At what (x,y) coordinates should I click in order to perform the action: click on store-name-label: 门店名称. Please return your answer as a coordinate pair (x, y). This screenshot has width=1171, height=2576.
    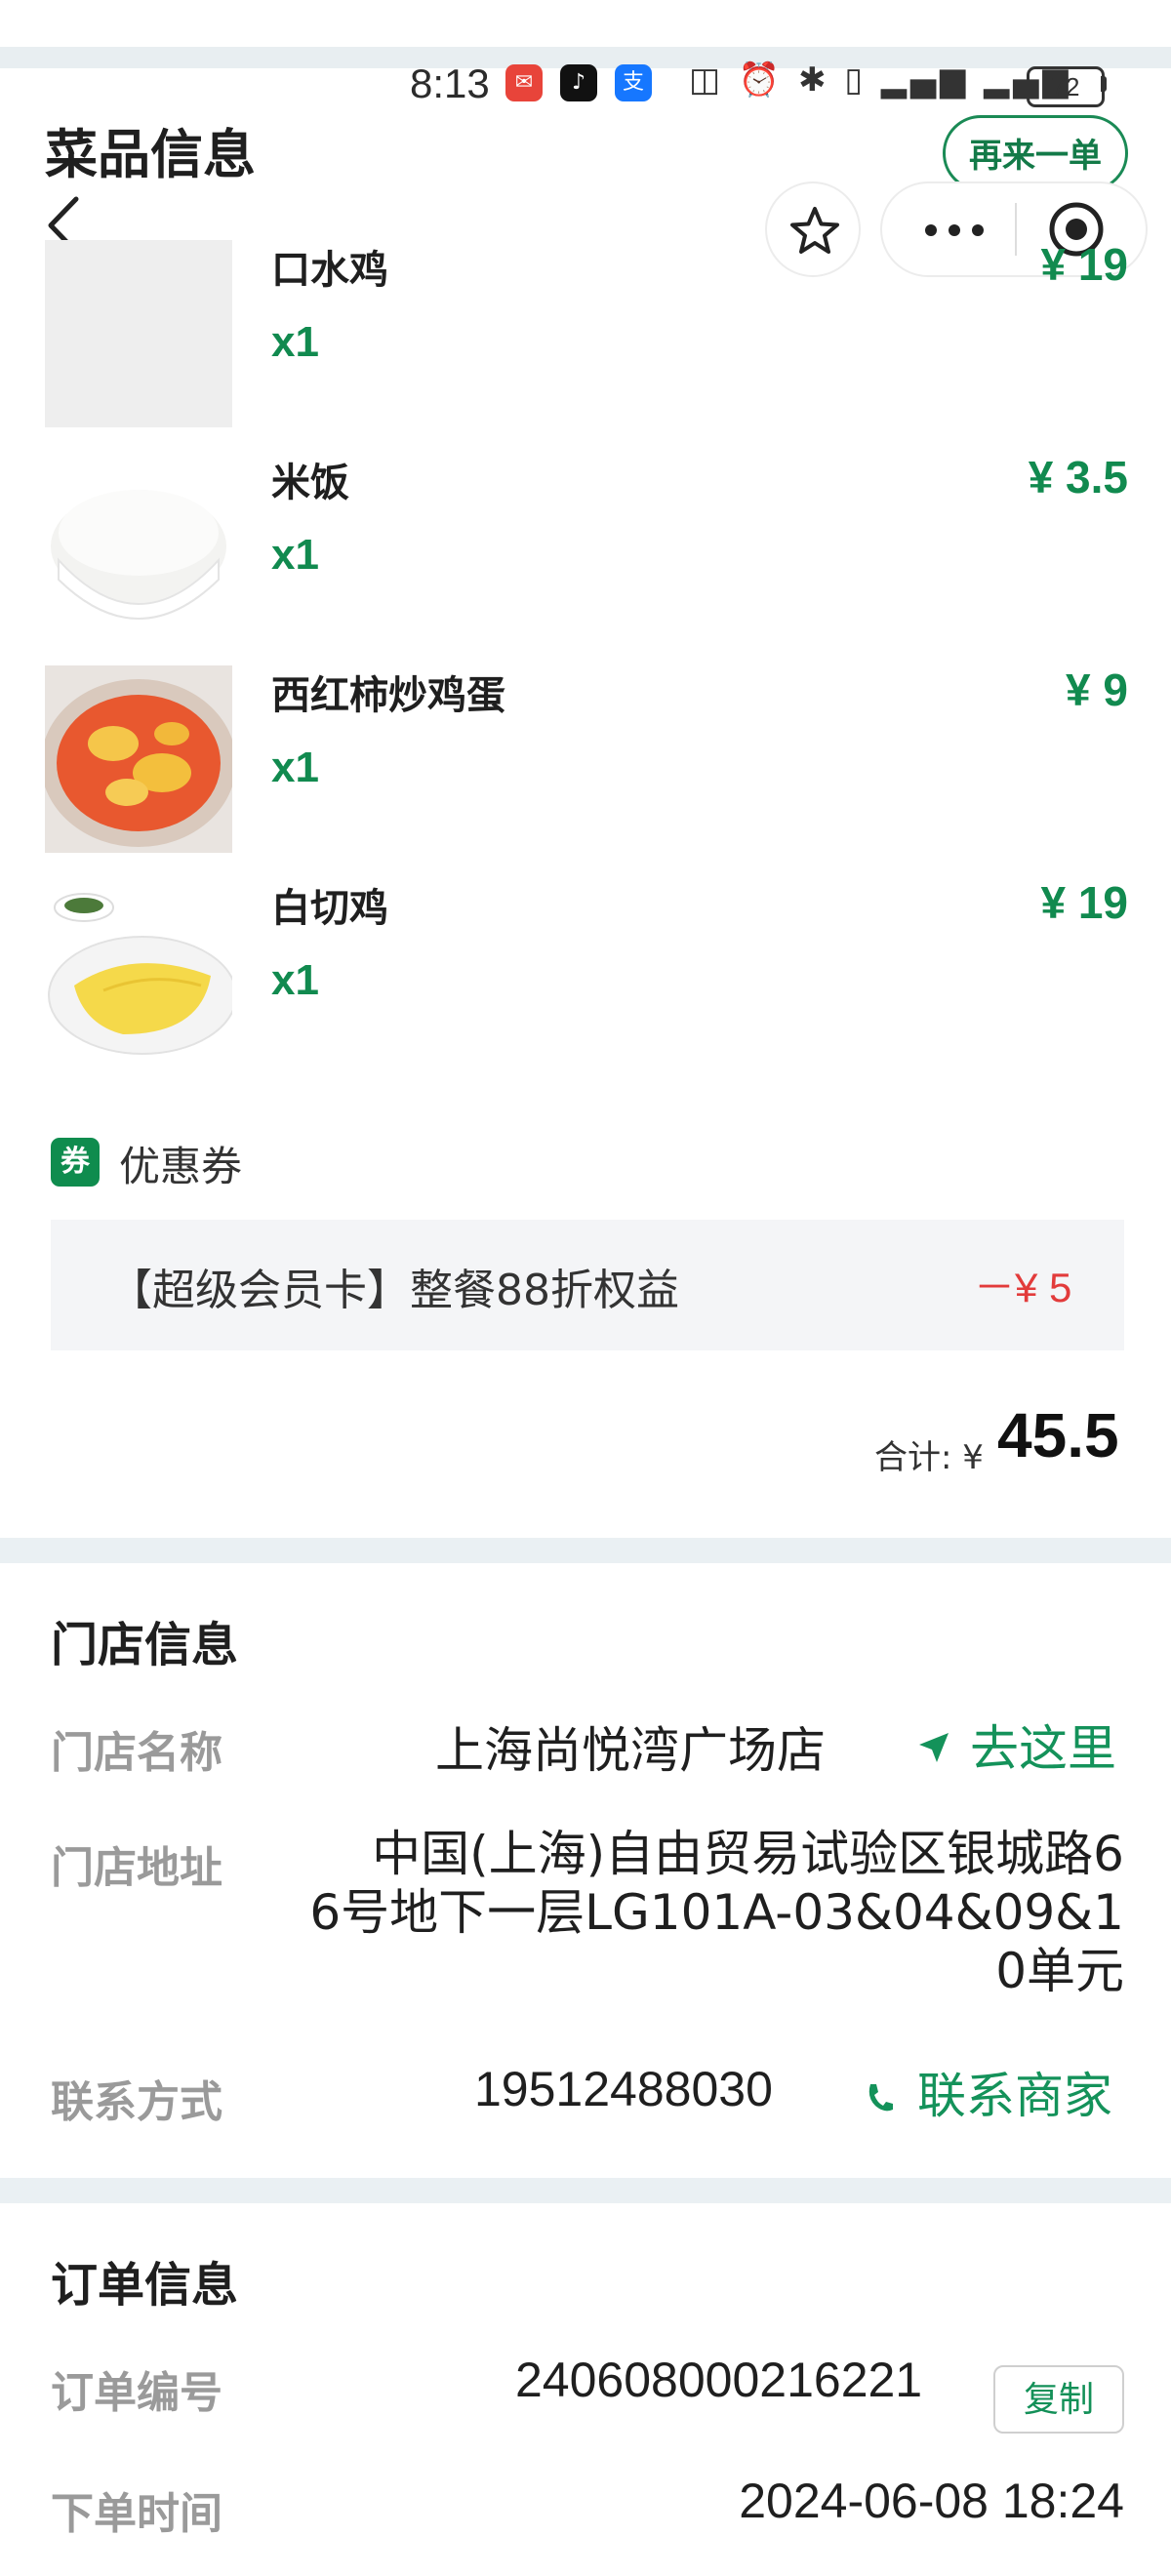
    Looking at the image, I should click on (136, 1753).